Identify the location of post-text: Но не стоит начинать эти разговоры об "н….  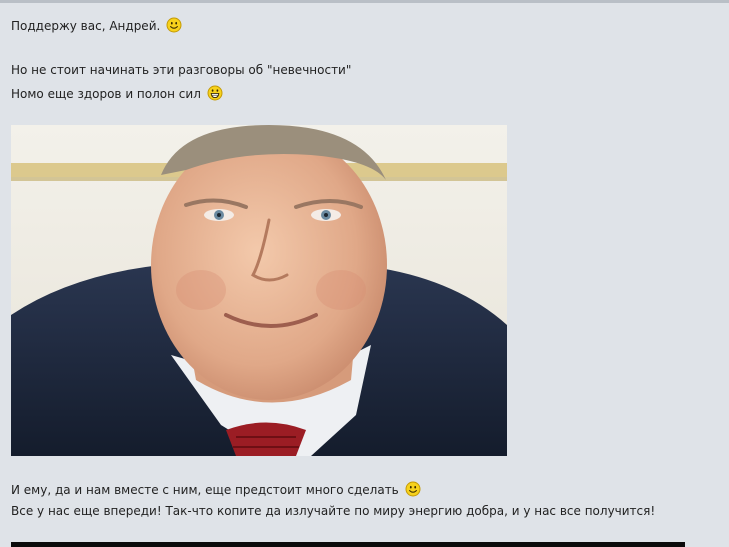
(181, 70).